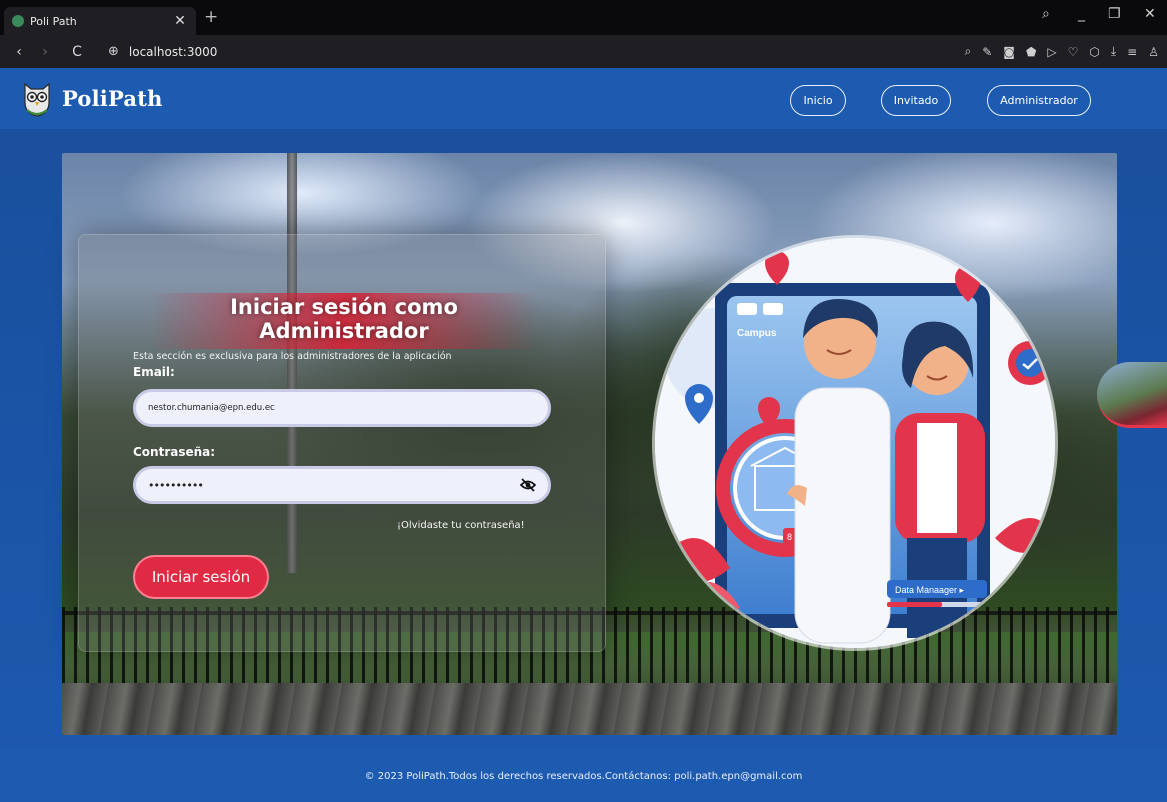 The height and width of the screenshot is (802, 1167). I want to click on shield-icon: ⬟, so click(1031, 52).